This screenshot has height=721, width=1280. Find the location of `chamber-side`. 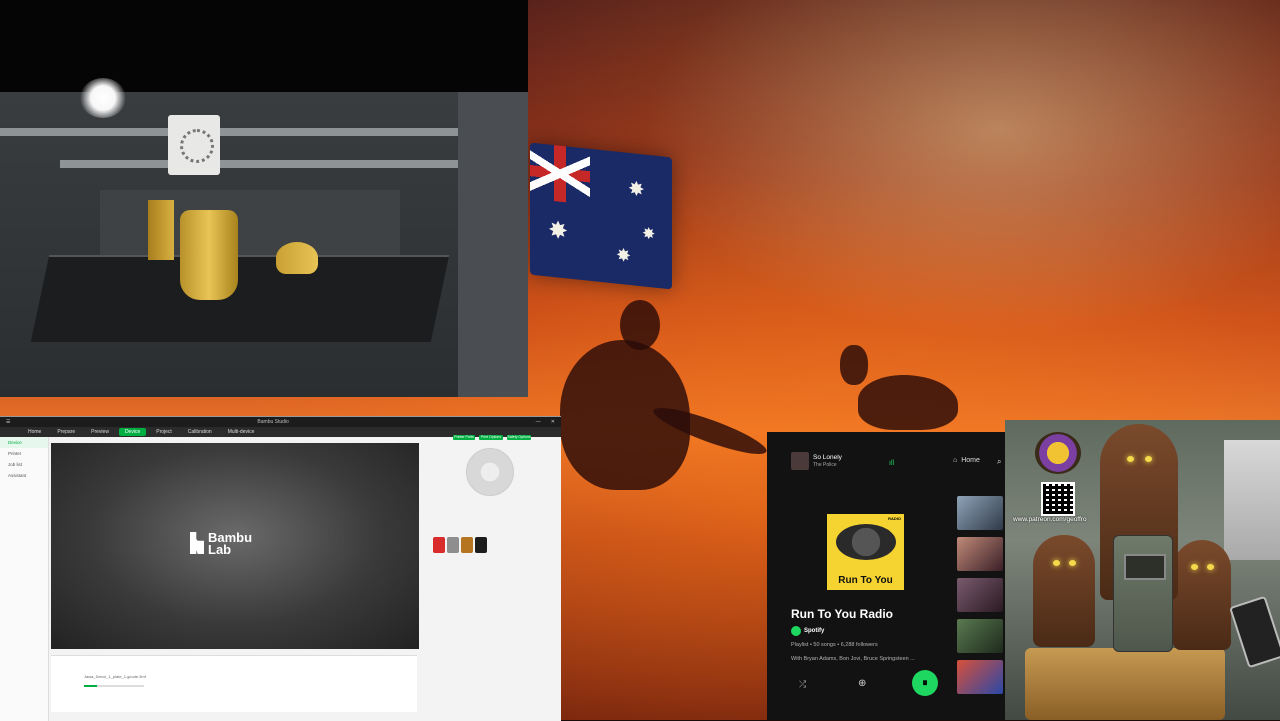

chamber-side is located at coordinates (493, 244).